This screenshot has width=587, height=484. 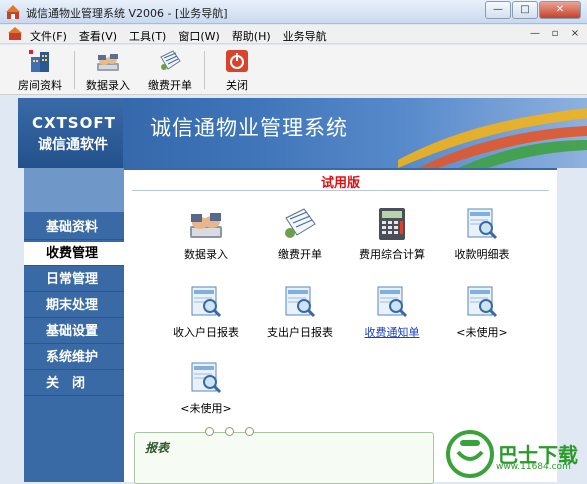 I want to click on watermark-url: www.11684.com, so click(x=533, y=467).